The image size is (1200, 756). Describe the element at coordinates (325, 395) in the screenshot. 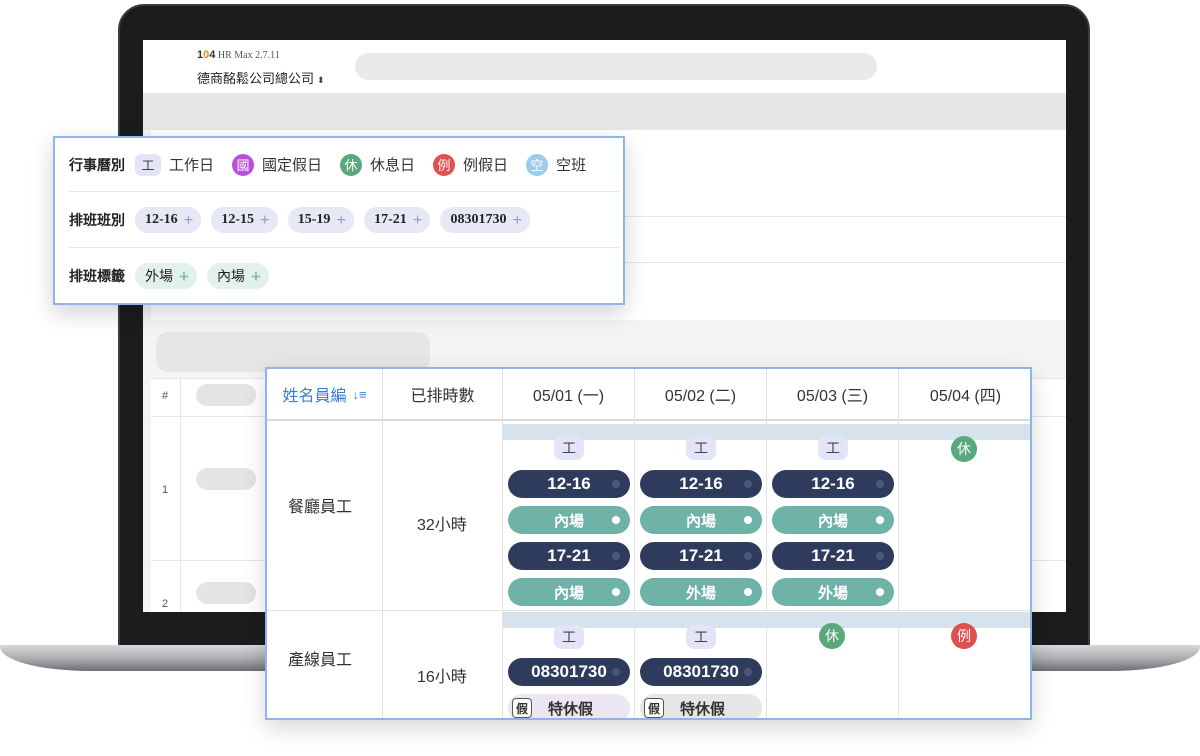

I see `column-header-name: 姓名員編 ↓≡` at that location.